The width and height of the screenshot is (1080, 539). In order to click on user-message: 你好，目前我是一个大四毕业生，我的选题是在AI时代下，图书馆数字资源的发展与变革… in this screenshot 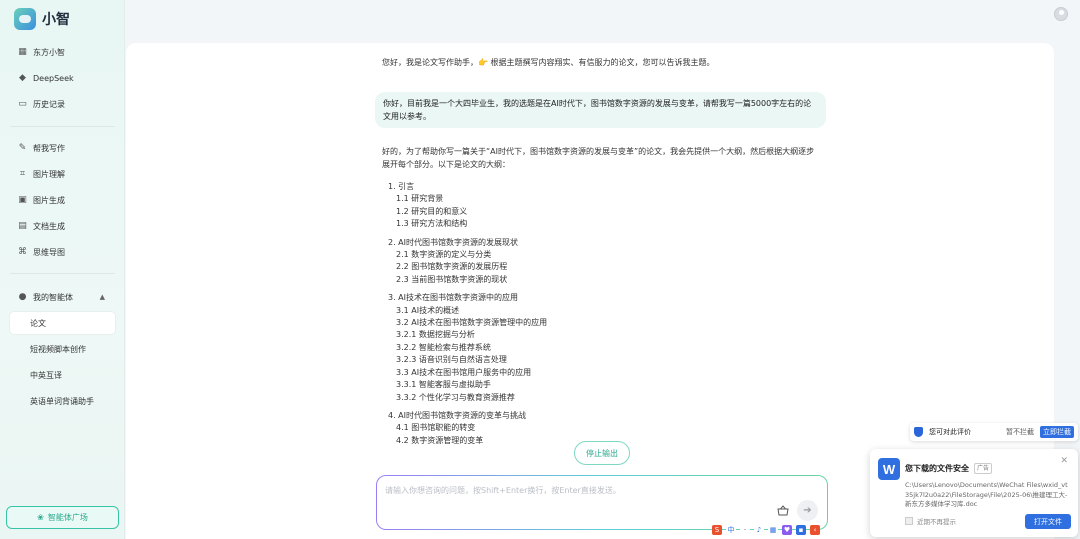, I will do `click(600, 110)`.